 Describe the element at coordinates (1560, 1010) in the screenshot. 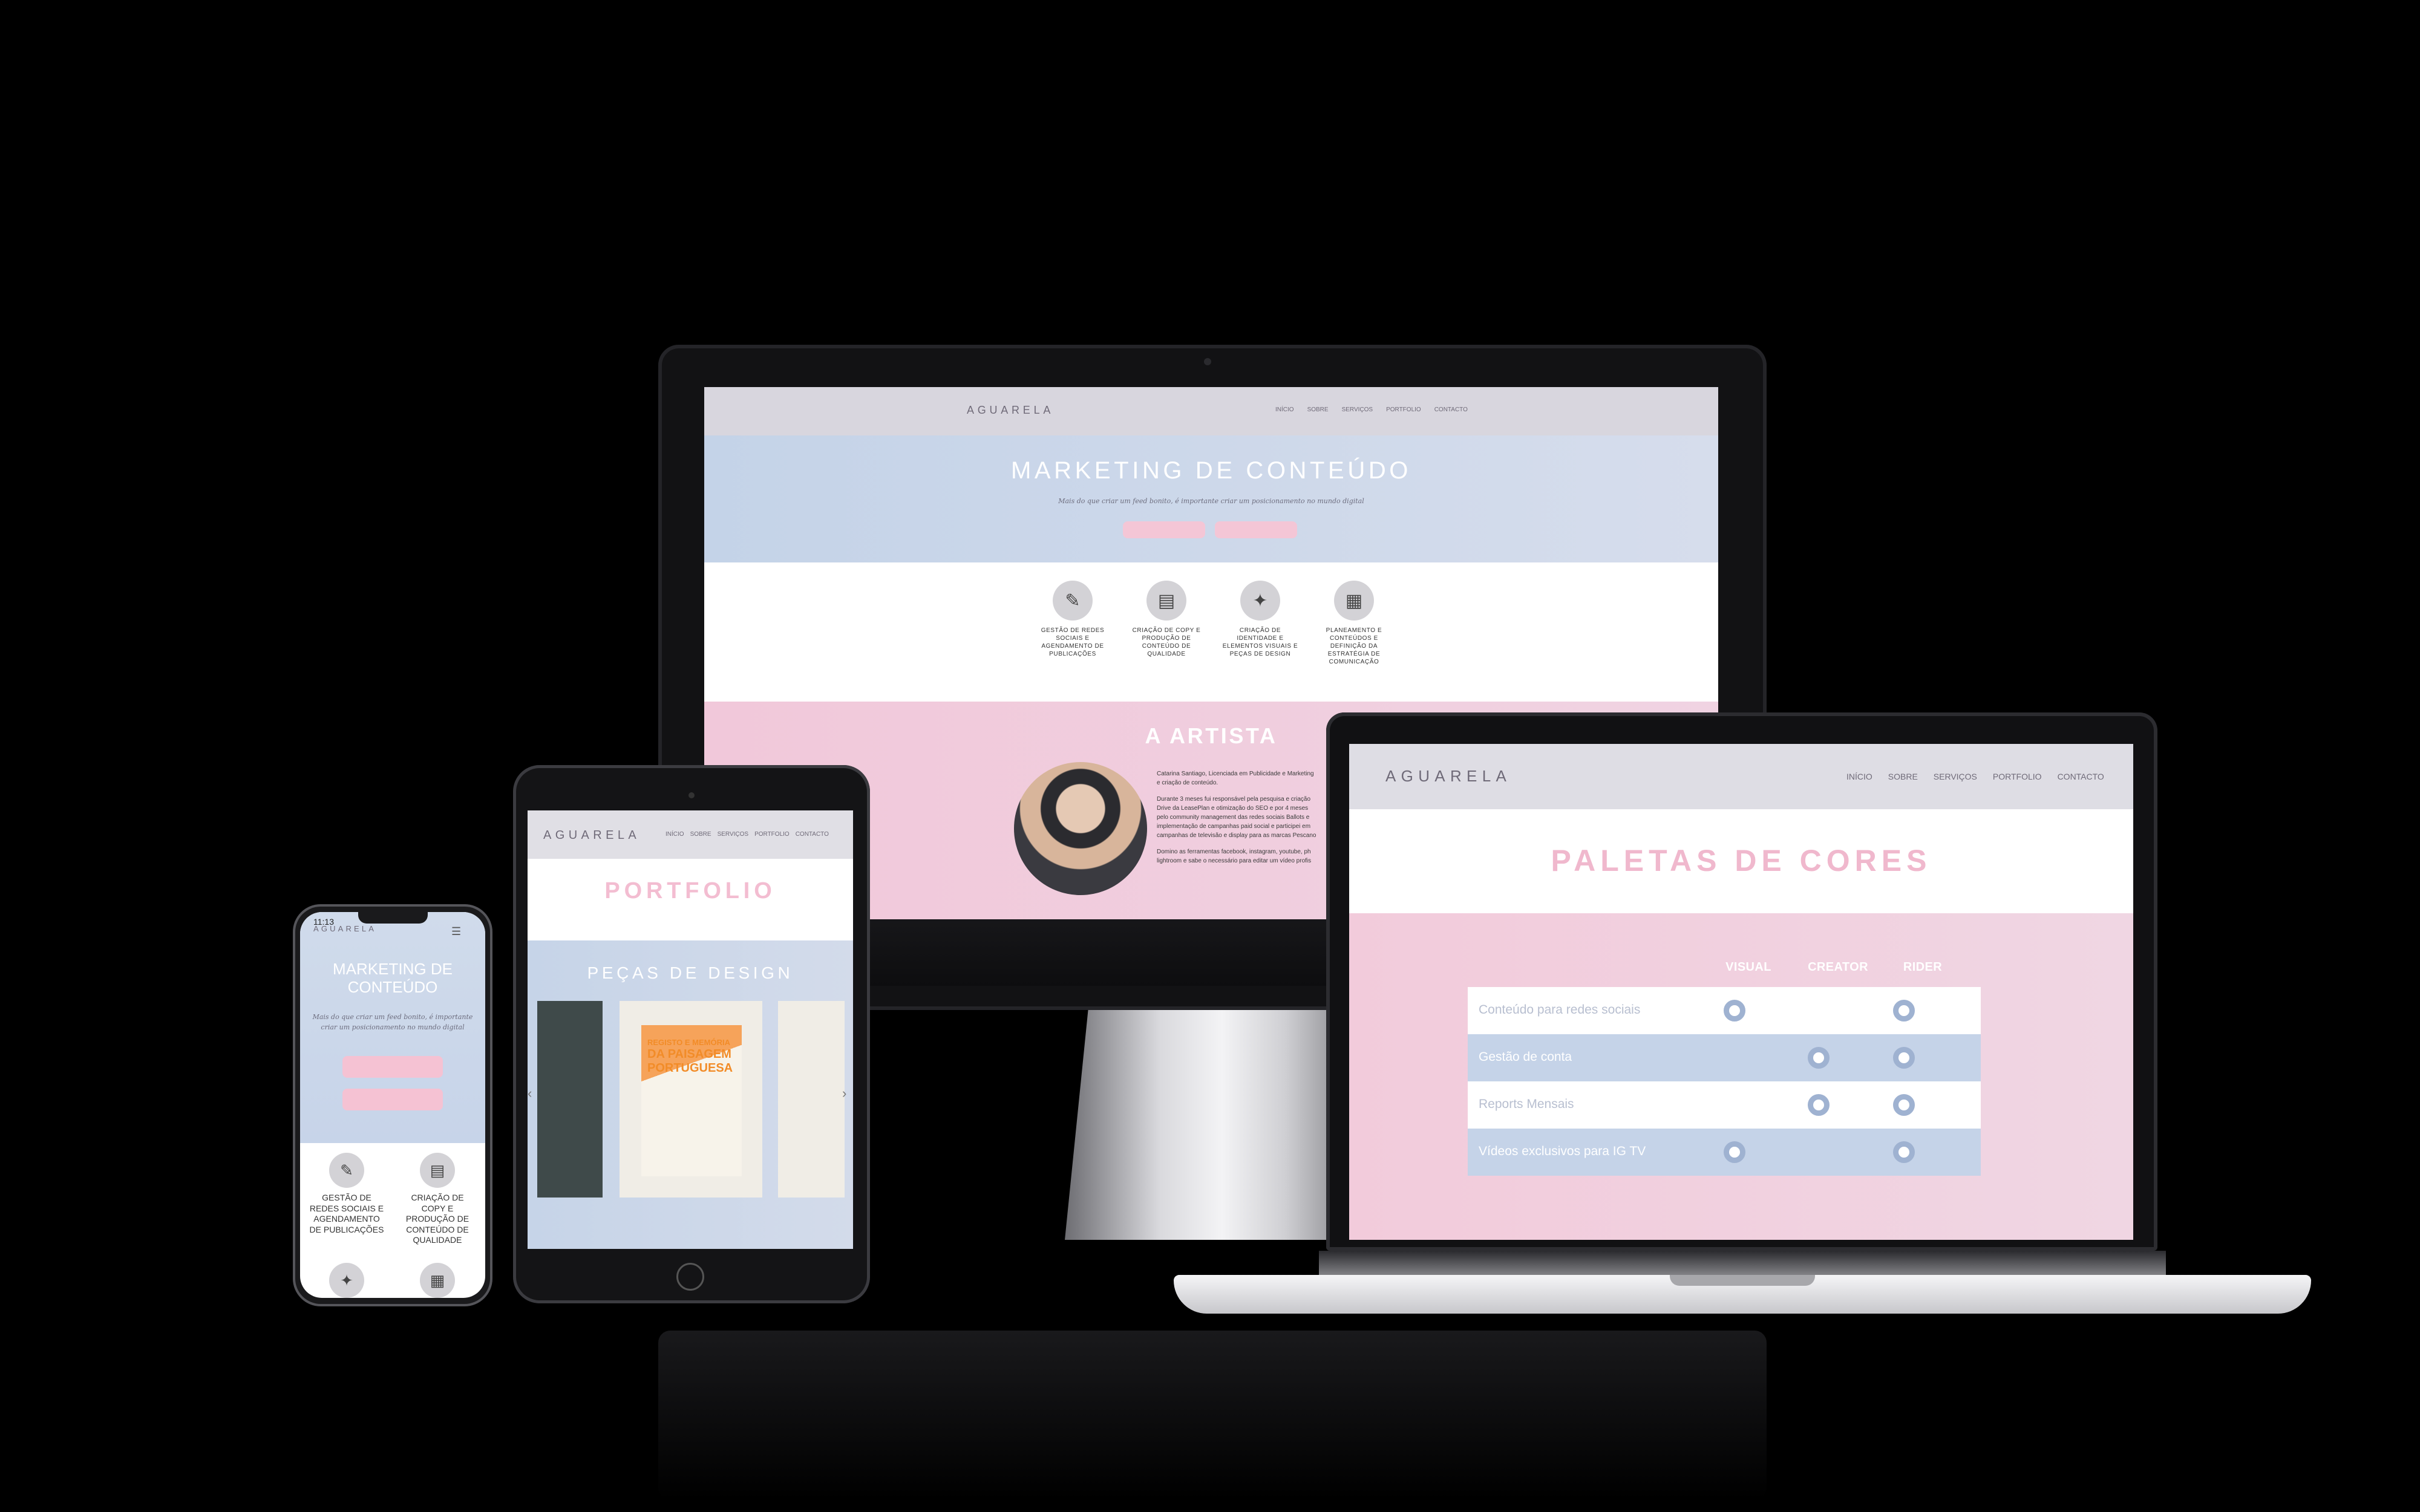

I see `pricing-row-label: Conteúdo para redes sociais` at that location.